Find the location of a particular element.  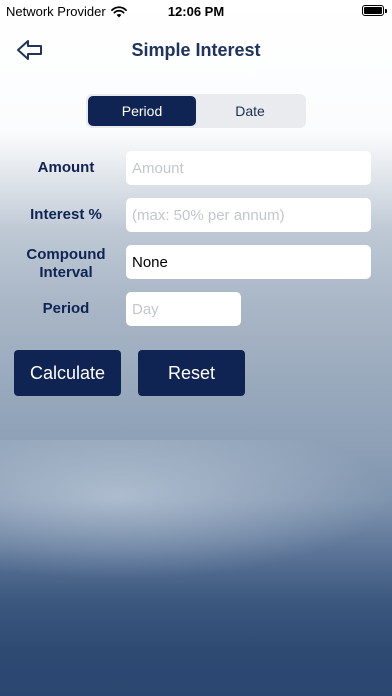

compound-interval-label: Compound Interval is located at coordinates (66, 264).